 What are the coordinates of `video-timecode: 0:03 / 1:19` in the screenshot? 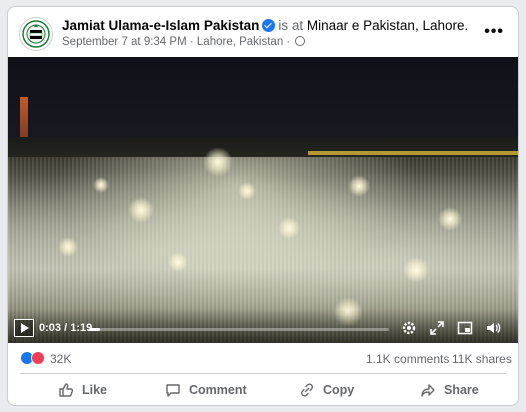 It's located at (65, 328).